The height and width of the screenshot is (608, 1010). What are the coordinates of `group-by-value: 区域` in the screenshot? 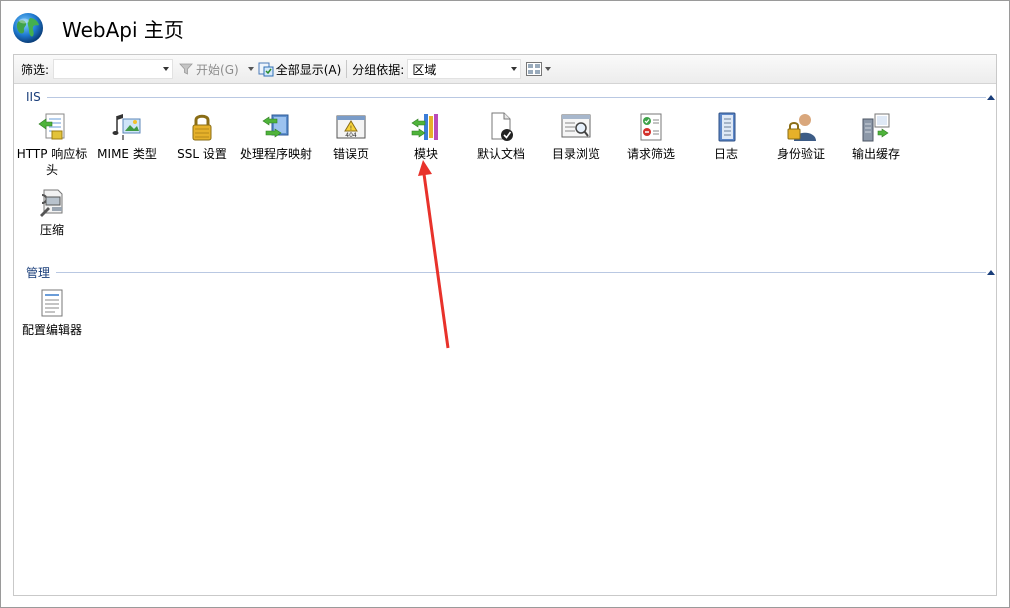 It's located at (424, 69).